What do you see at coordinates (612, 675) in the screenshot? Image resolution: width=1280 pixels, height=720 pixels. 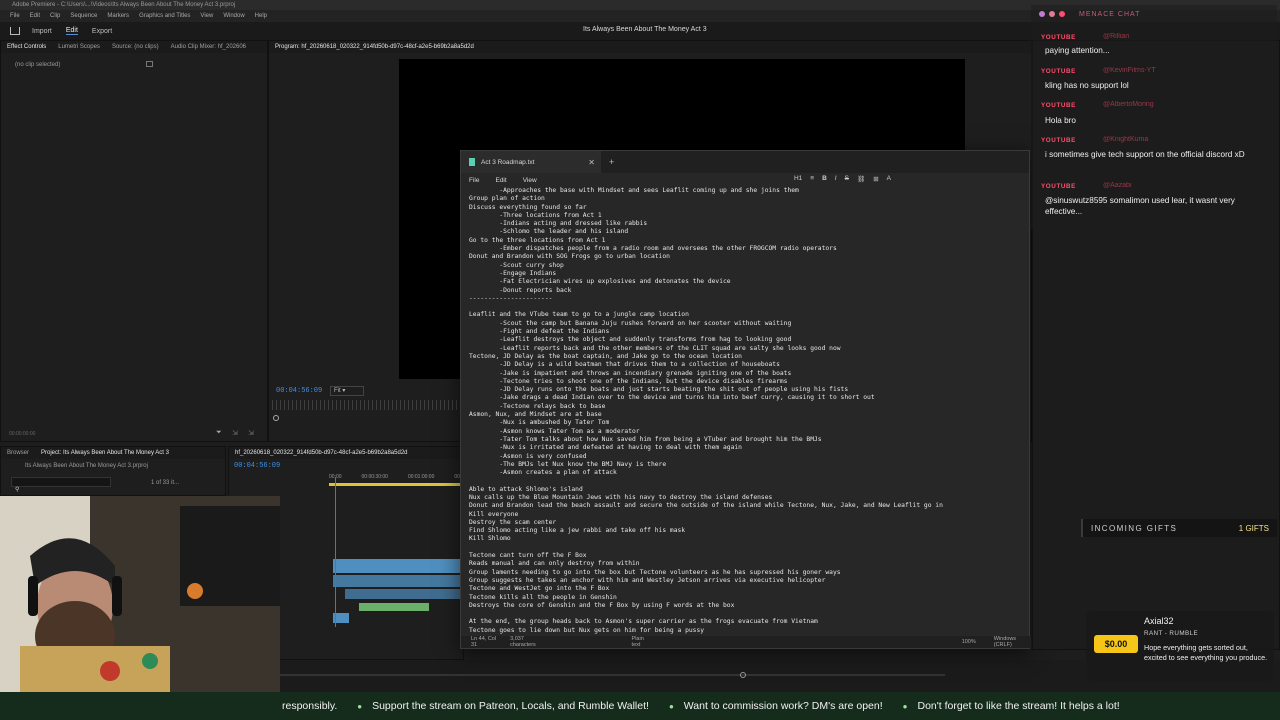 I see `timeline-scrollbar` at bounding box center [612, 675].